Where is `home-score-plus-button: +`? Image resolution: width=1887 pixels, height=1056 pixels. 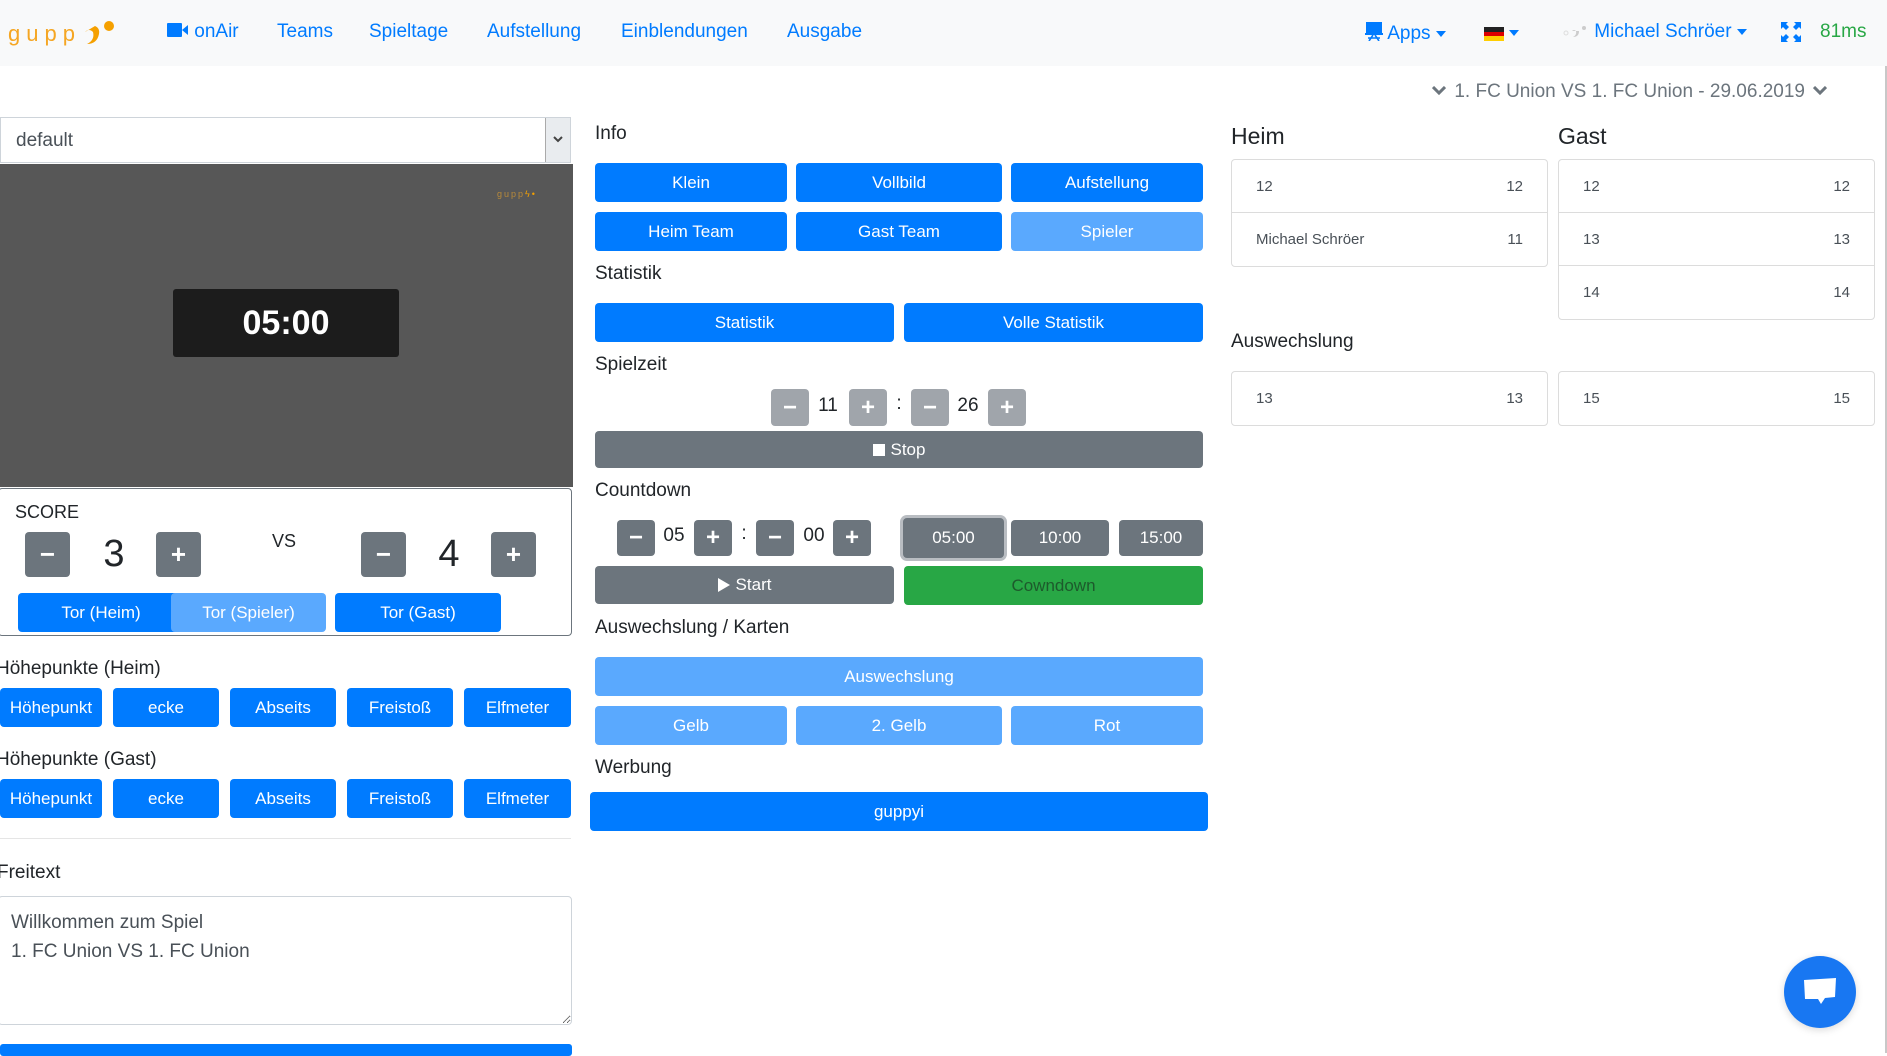 home-score-plus-button: + is located at coordinates (178, 554).